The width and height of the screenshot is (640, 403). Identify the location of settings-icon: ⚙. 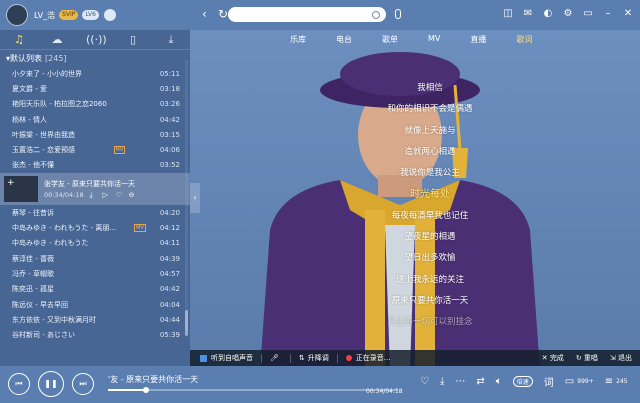
(568, 14).